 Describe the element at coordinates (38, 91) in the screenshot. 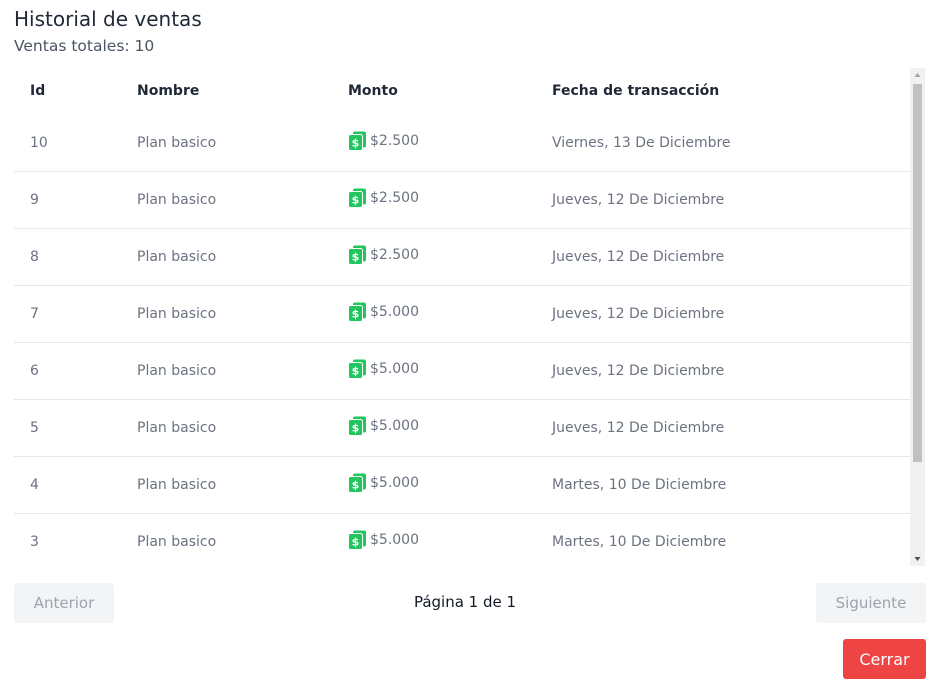

I see `column-header-id: Id` at that location.